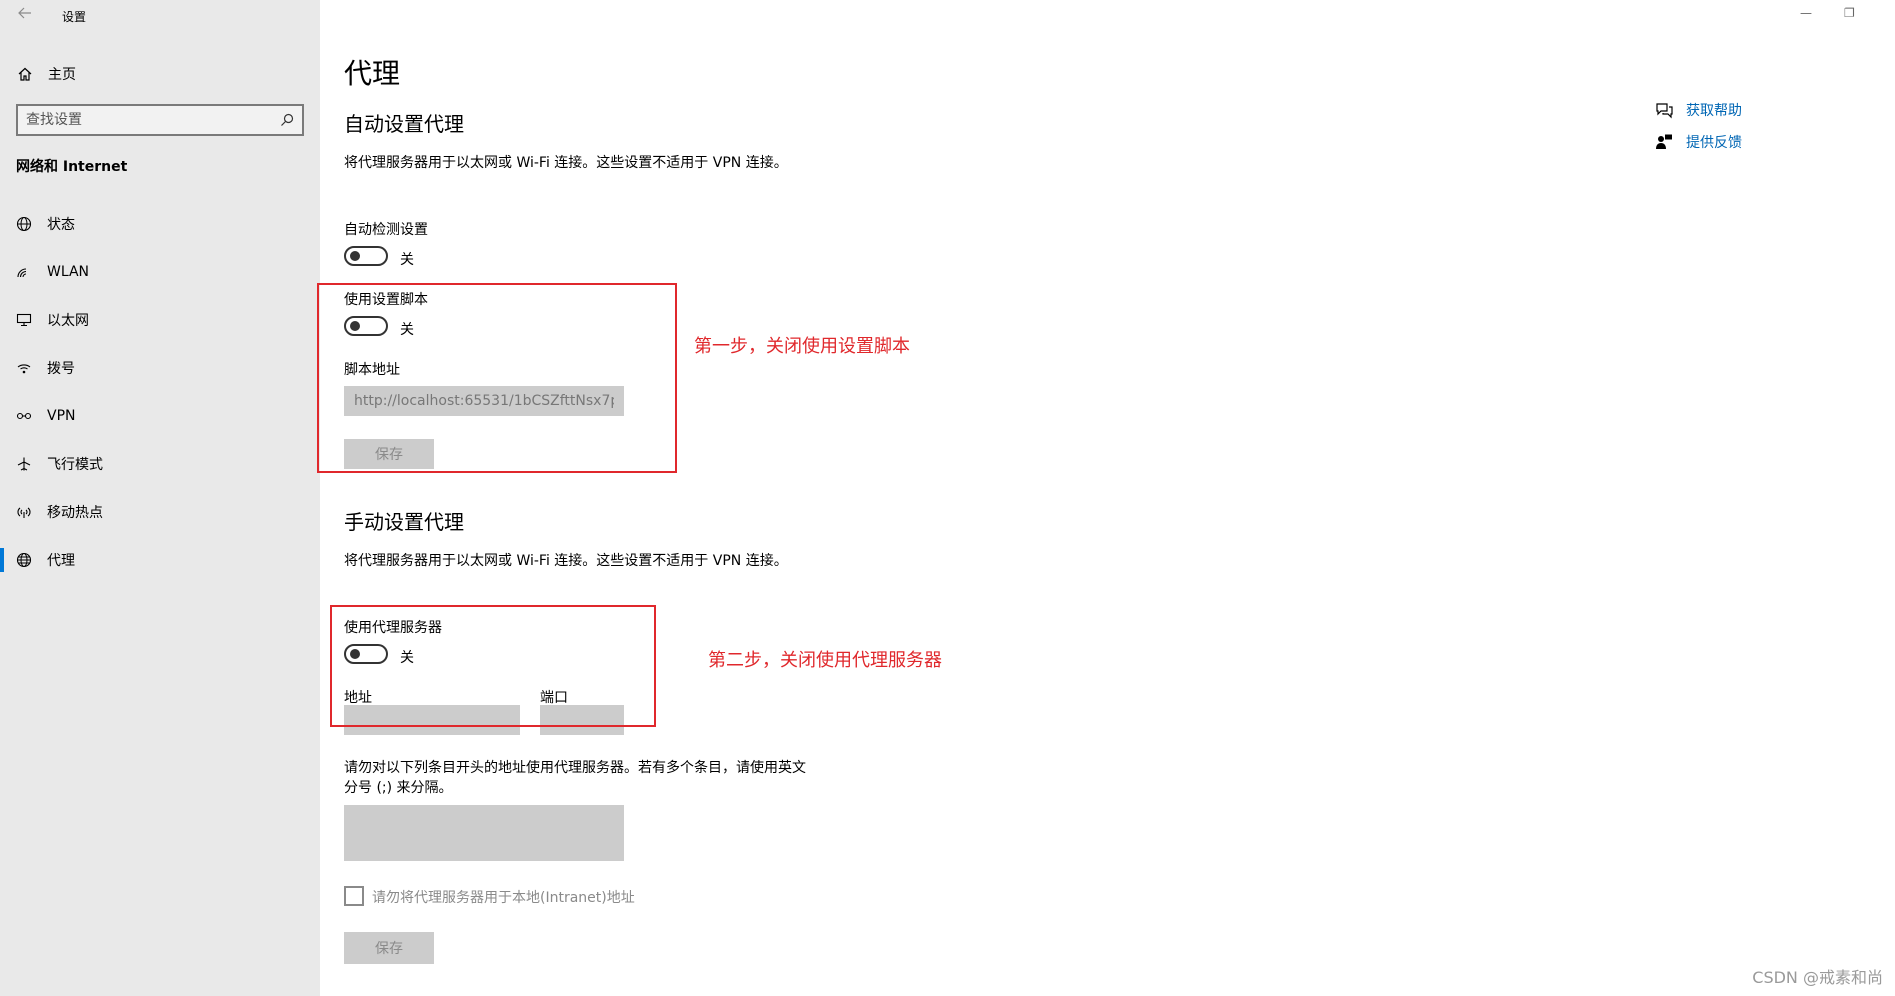 The image size is (1895, 996). Describe the element at coordinates (484, 833) in the screenshot. I see `exceptions-field` at that location.